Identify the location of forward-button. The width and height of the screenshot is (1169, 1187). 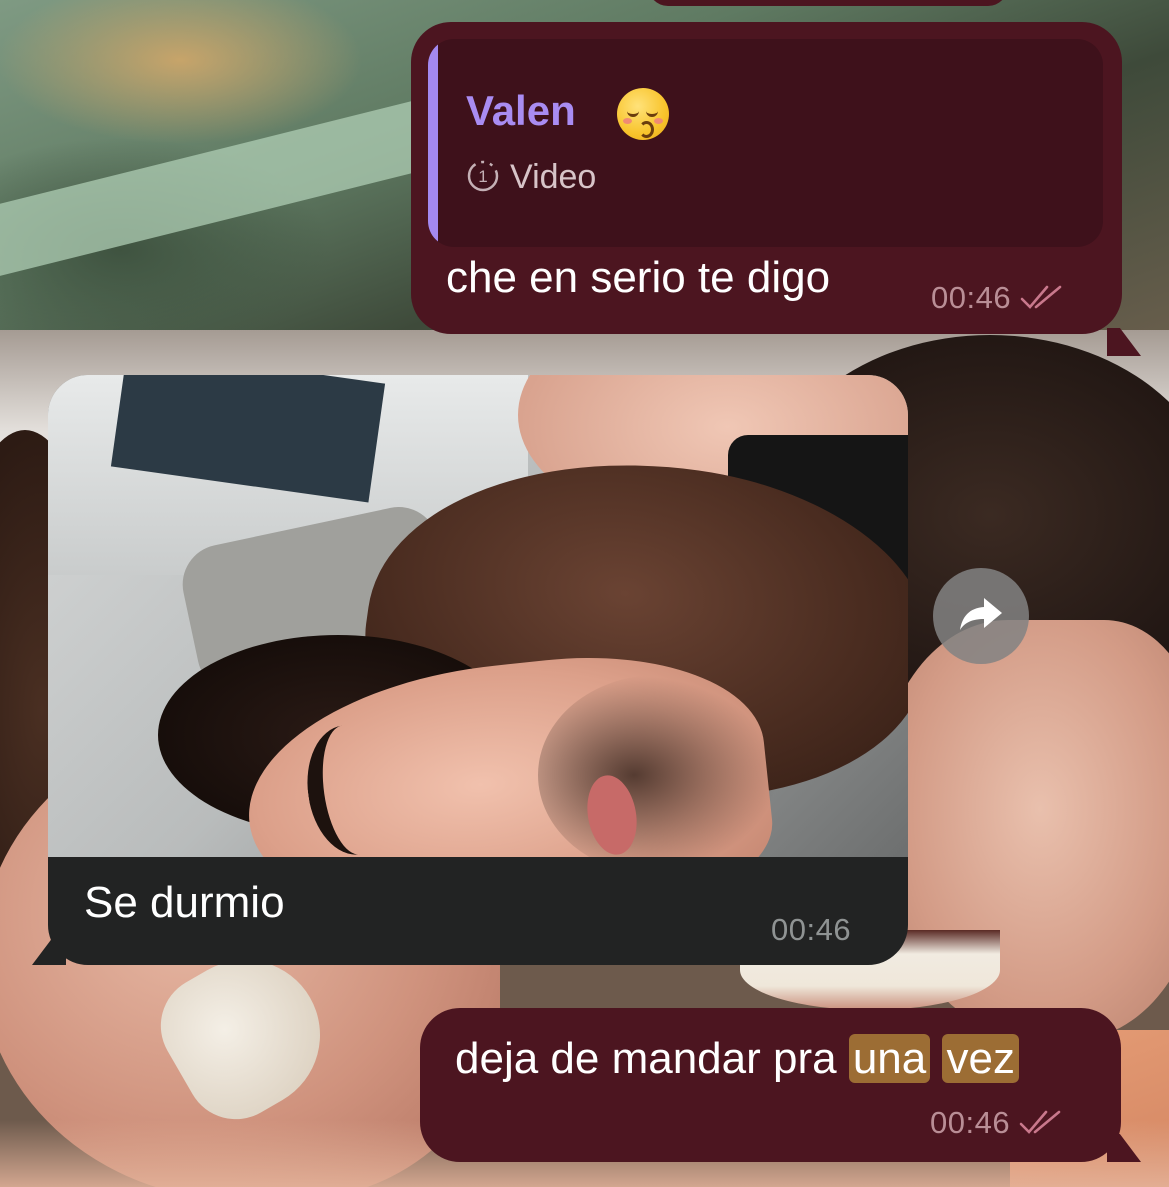
(981, 616).